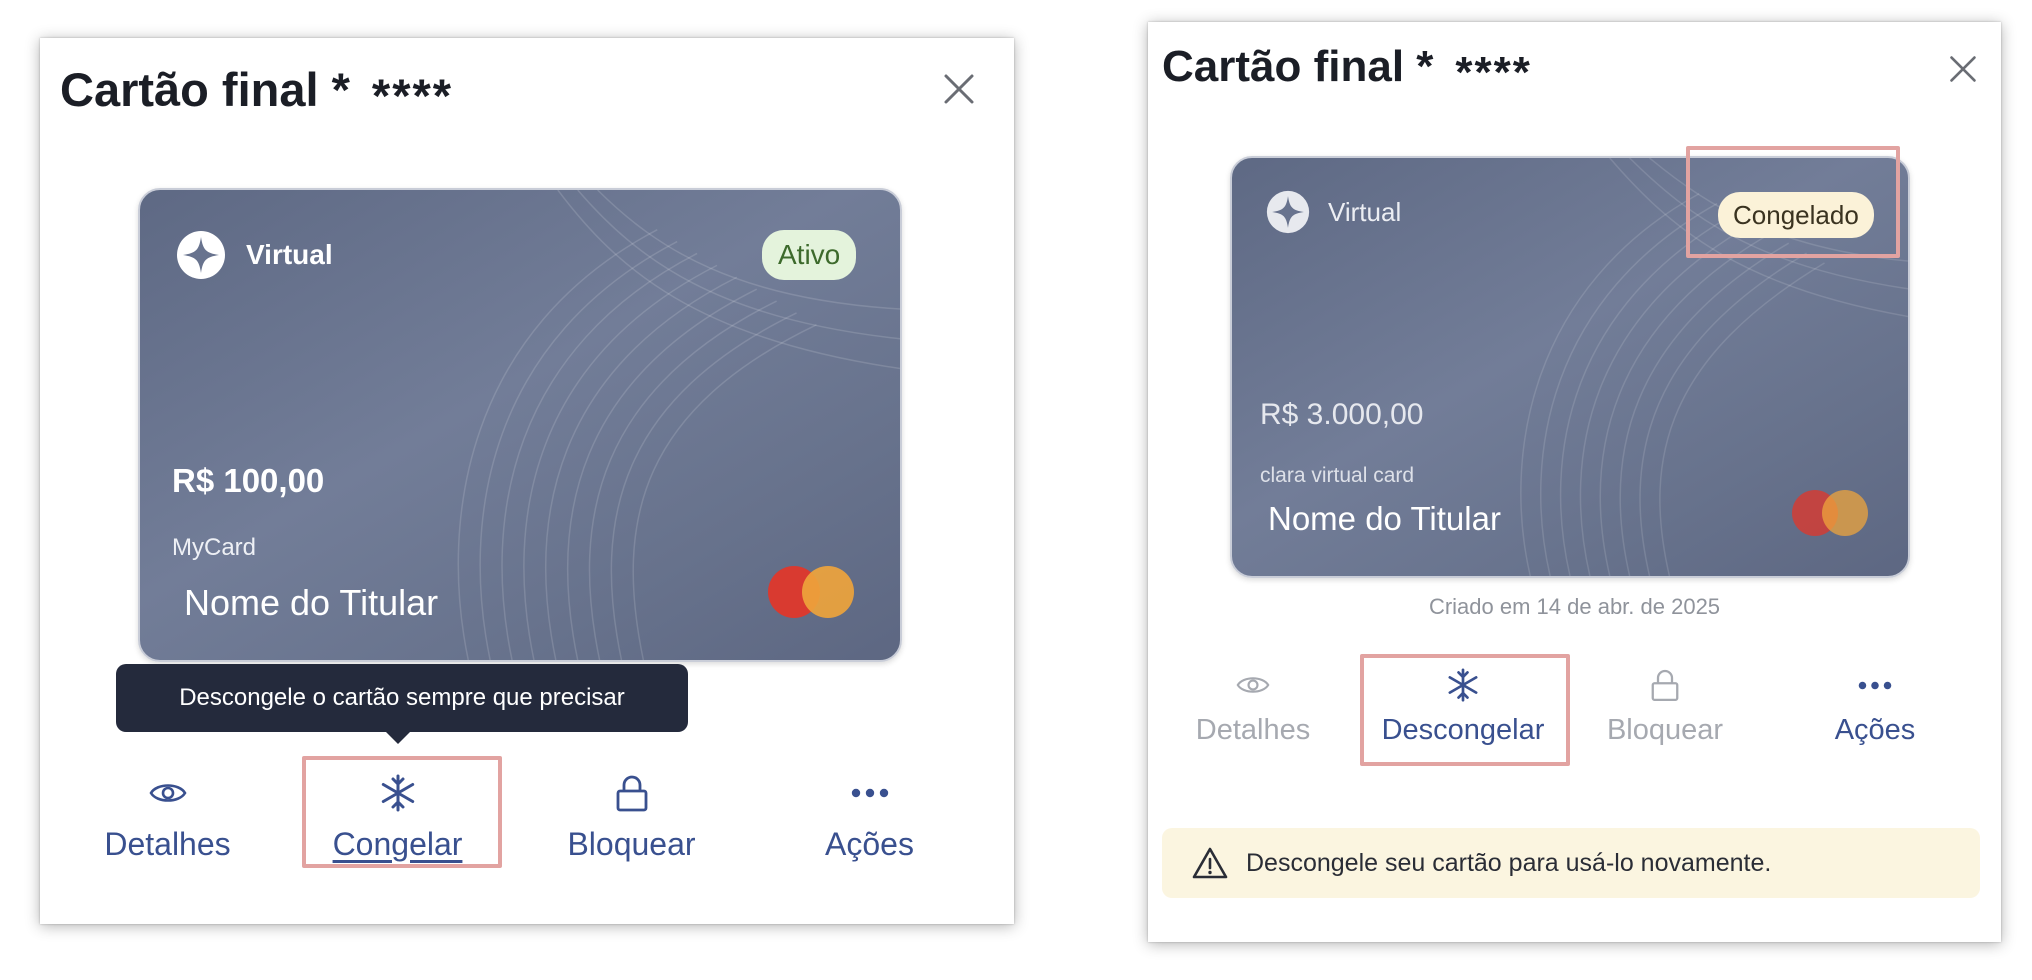 Image resolution: width=2032 pixels, height=980 pixels. Describe the element at coordinates (397, 844) in the screenshot. I see `freeze-label: Congelar` at that location.